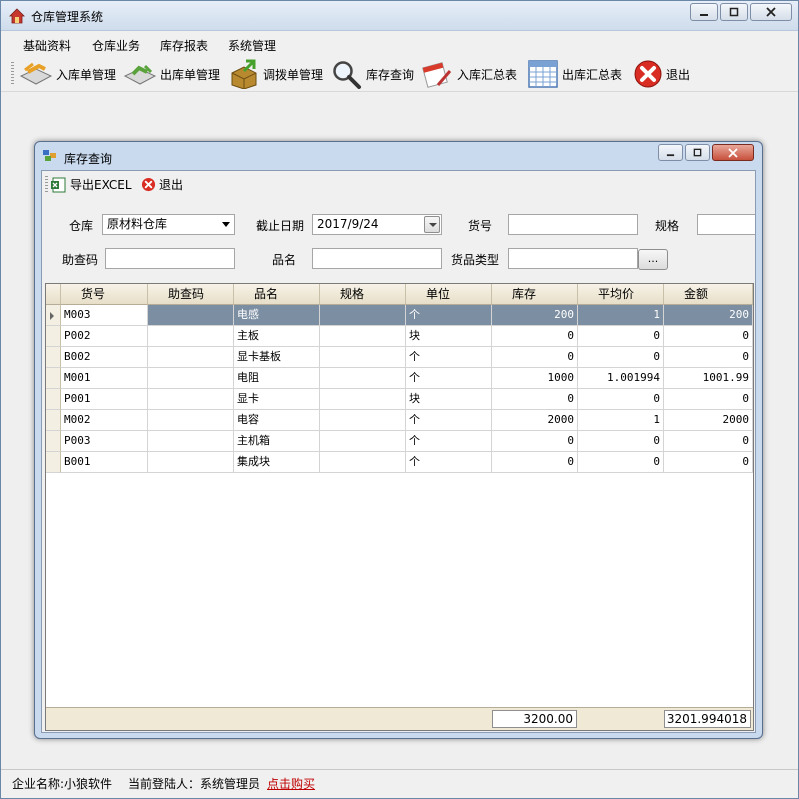 The image size is (799, 799). What do you see at coordinates (708, 378) in the screenshot?
I see `cell-amount: 1001.99` at bounding box center [708, 378].